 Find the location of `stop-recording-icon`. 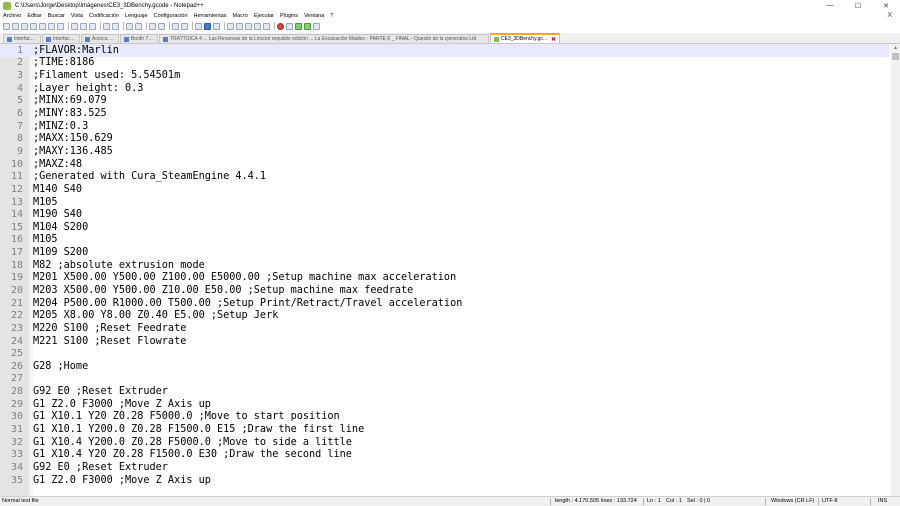

stop-recording-icon is located at coordinates (289, 26).